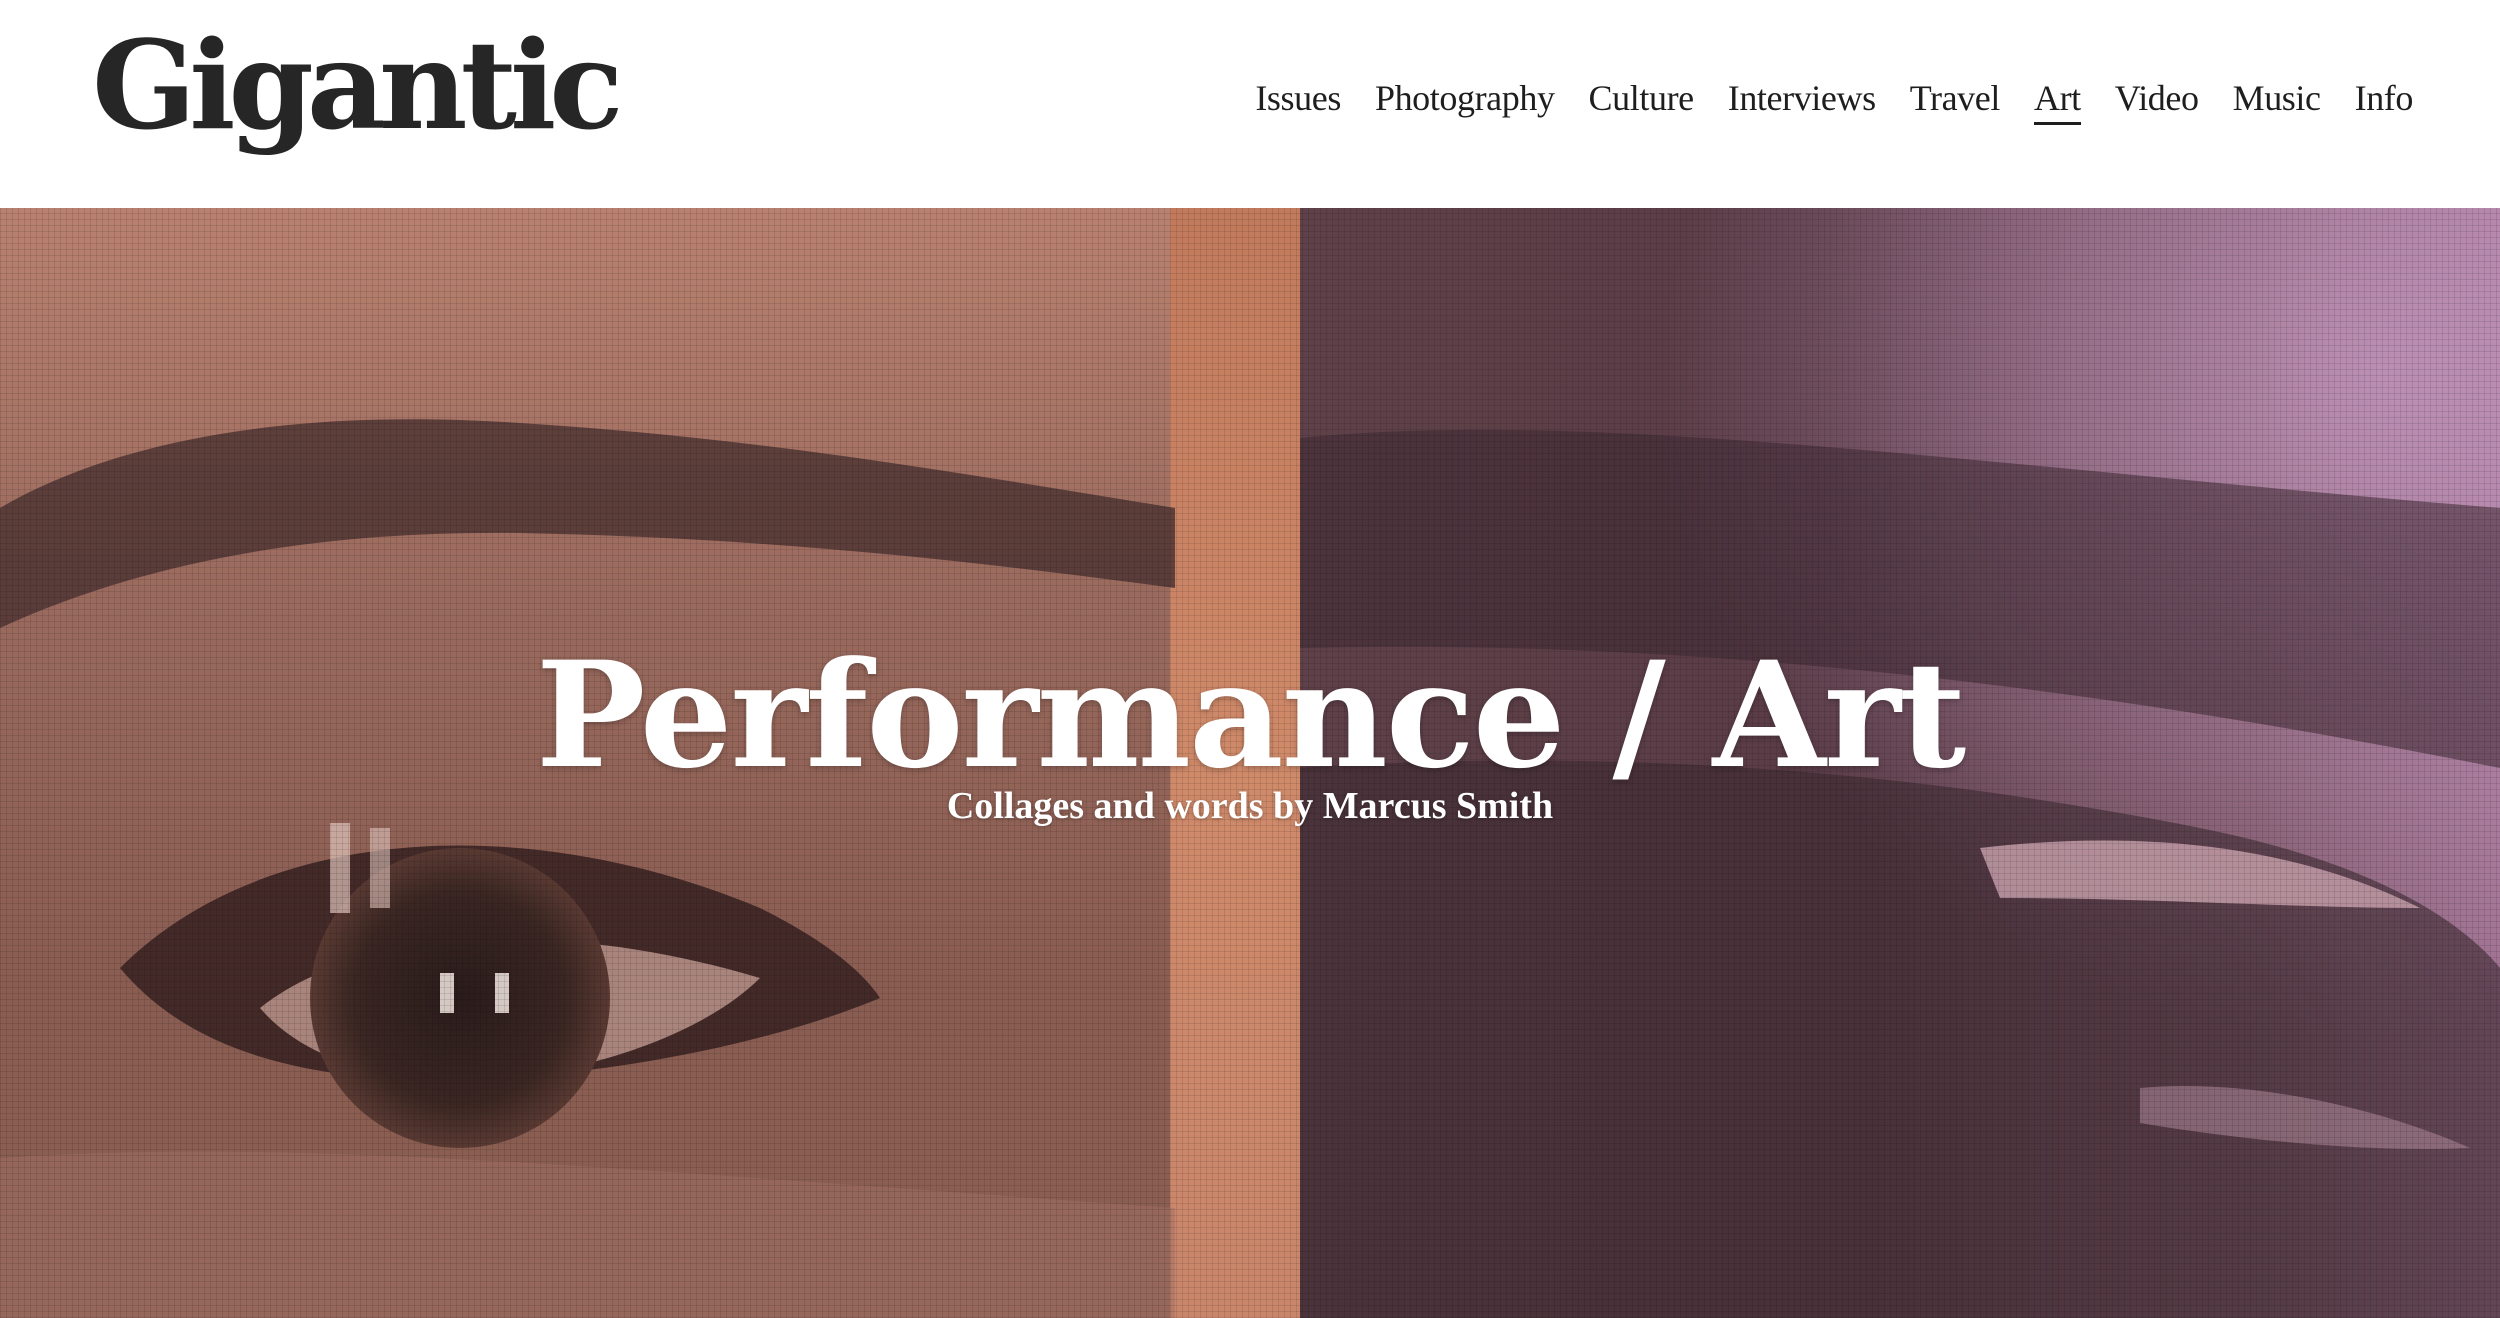 The image size is (2500, 1318). Describe the element at coordinates (2384, 98) in the screenshot. I see `nav-item-info: Info` at that location.